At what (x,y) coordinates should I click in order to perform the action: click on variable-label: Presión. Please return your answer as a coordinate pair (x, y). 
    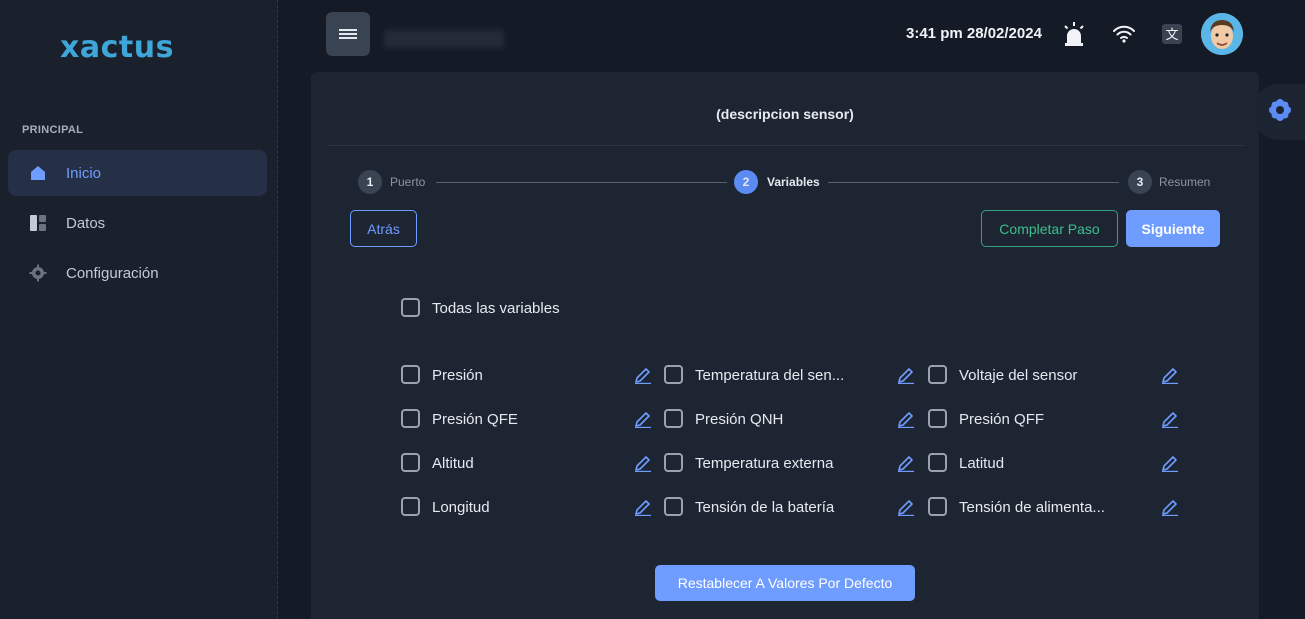
    Looking at the image, I should click on (457, 375).